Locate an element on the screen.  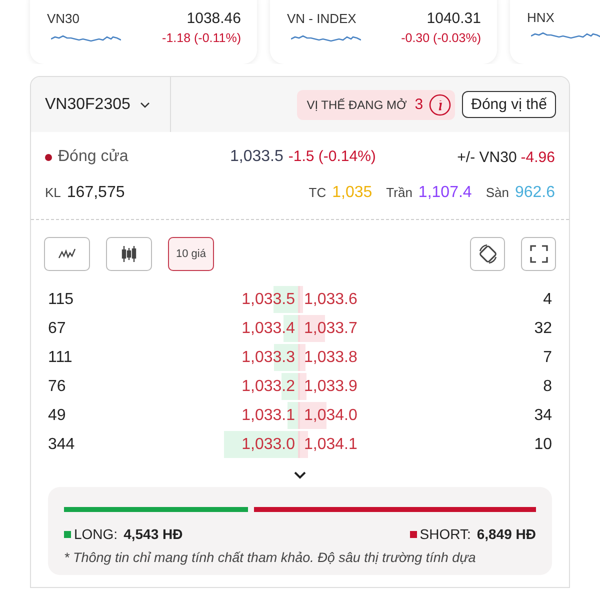
line-chart-icon is located at coordinates (67, 254).